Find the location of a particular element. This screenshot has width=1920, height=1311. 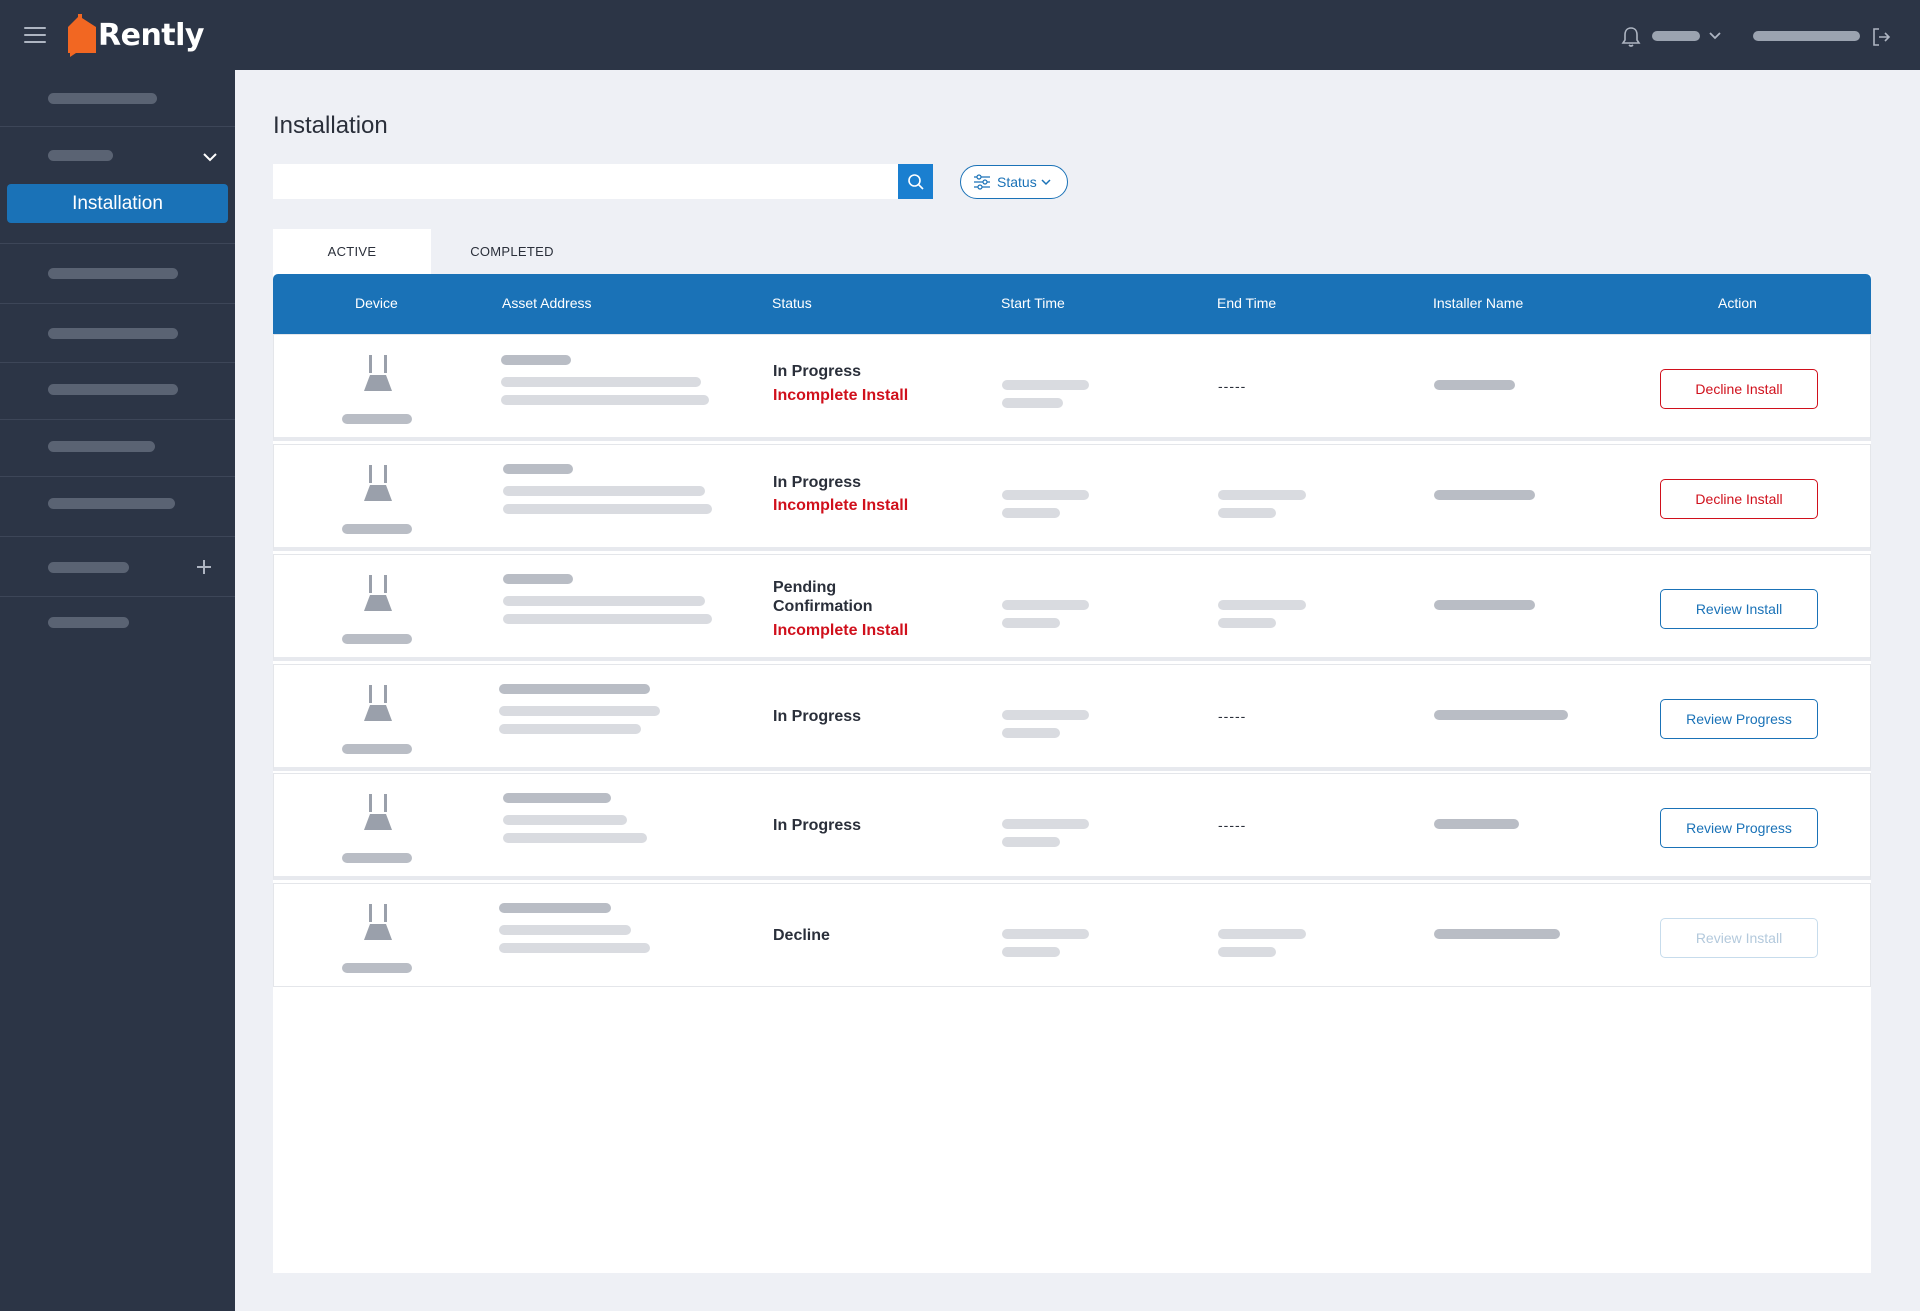

logout-icon is located at coordinates (1881, 37).